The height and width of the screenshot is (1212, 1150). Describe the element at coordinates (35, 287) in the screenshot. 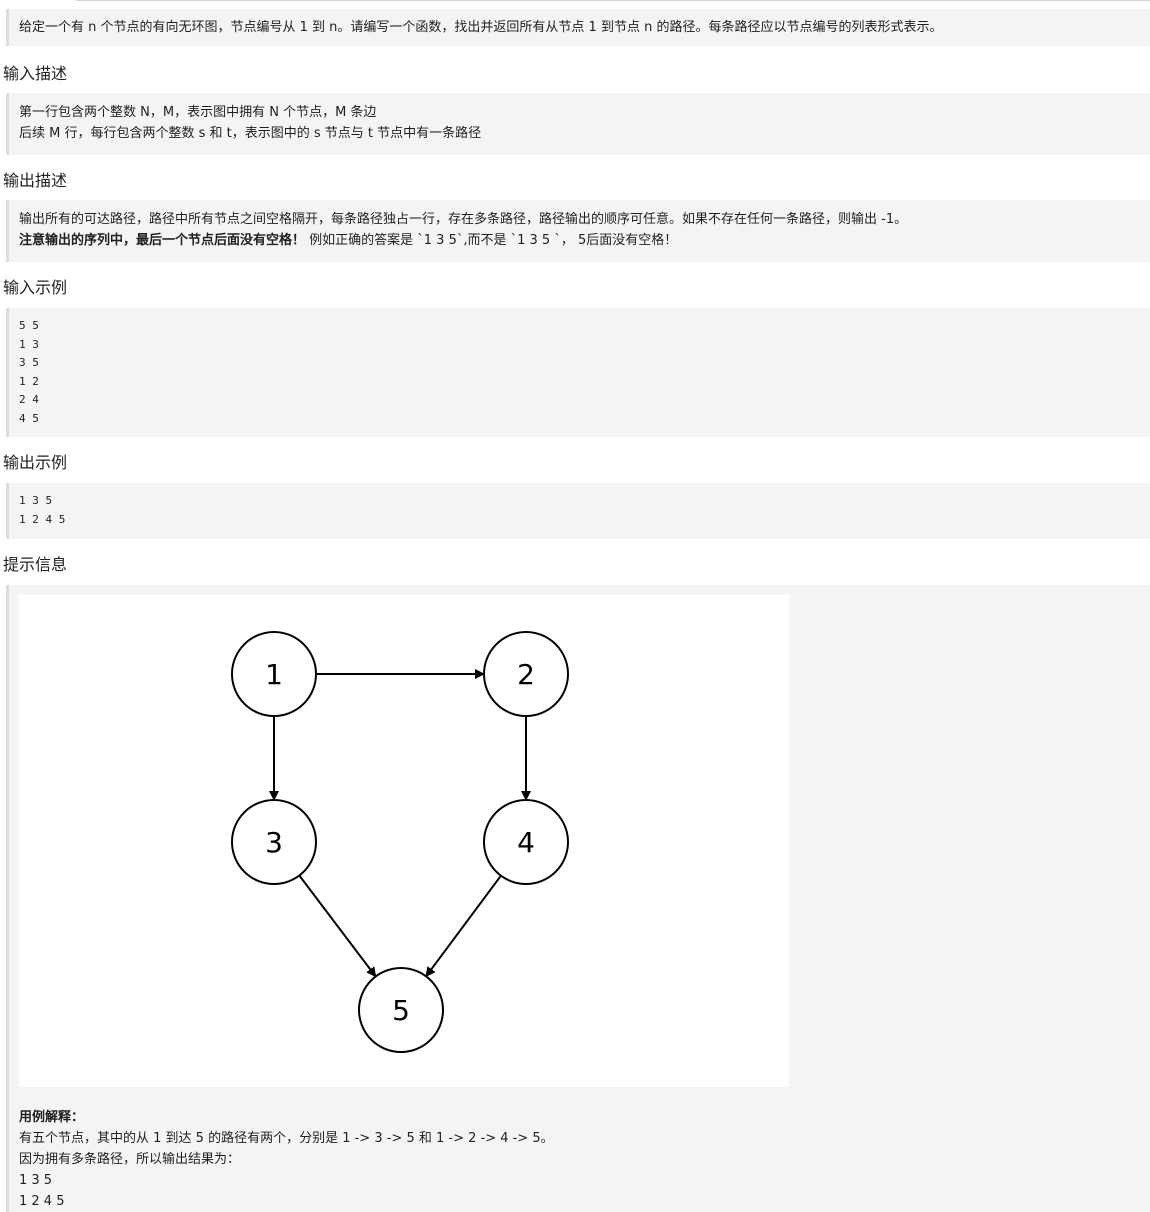

I see `sample-input-heading: 输入示例` at that location.